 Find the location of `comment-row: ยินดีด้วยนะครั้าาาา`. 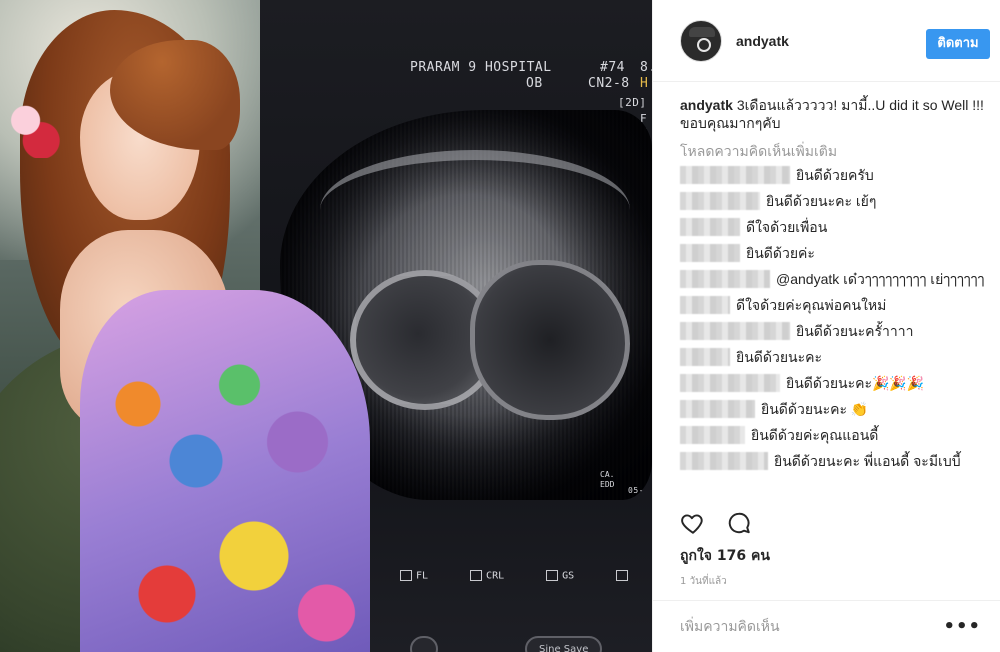

comment-row: ยินดีด้วยนะครั้าาาา is located at coordinates (835, 332).